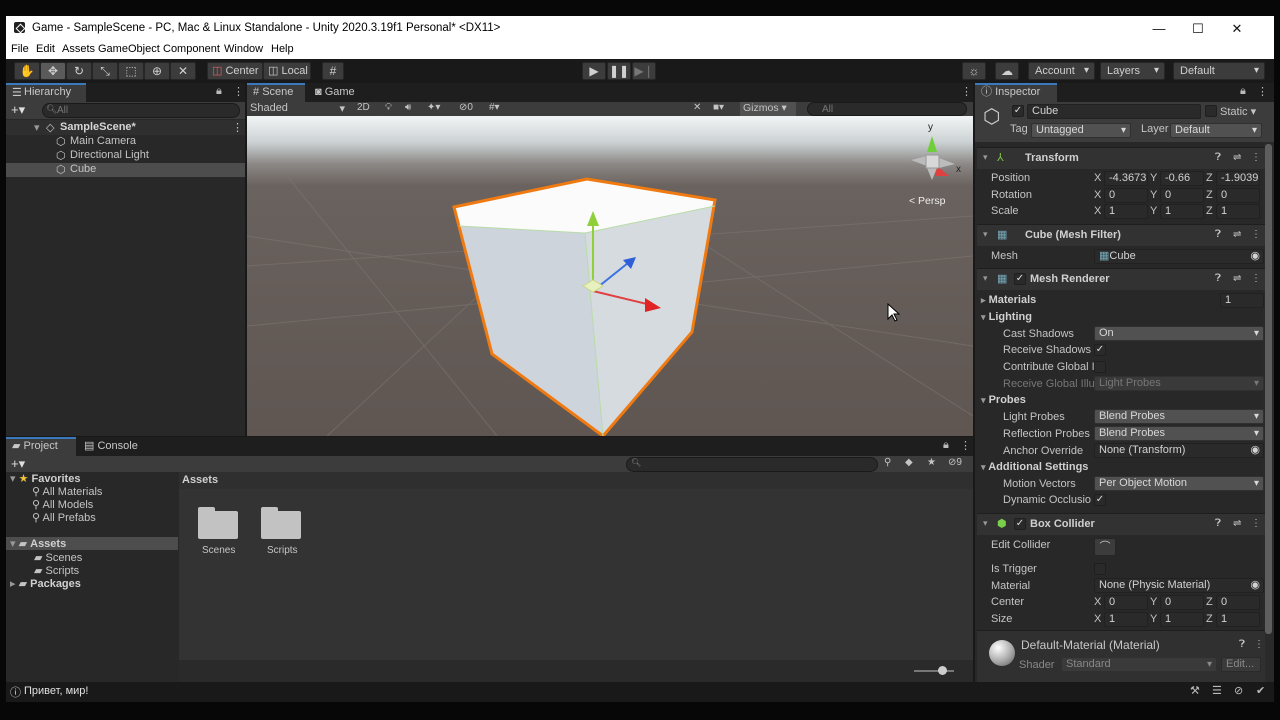 The height and width of the screenshot is (720, 1280). I want to click on menu-help: Help, so click(282, 49).